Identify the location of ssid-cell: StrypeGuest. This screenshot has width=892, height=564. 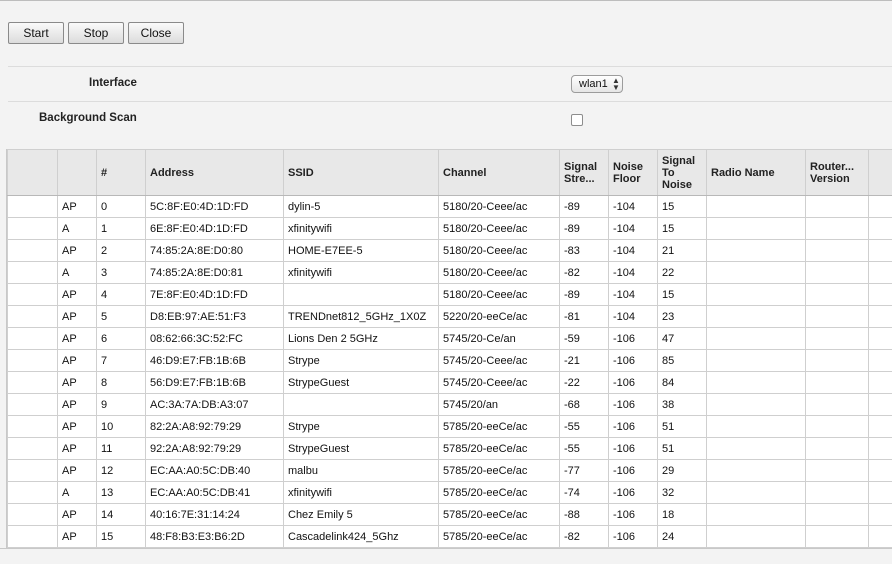
(361, 382).